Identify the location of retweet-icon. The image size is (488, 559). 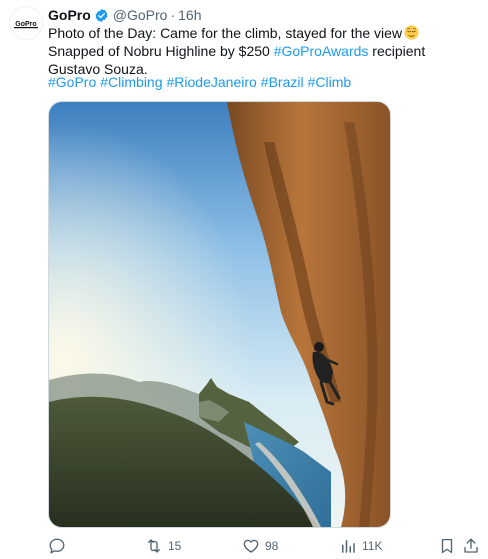
(154, 546).